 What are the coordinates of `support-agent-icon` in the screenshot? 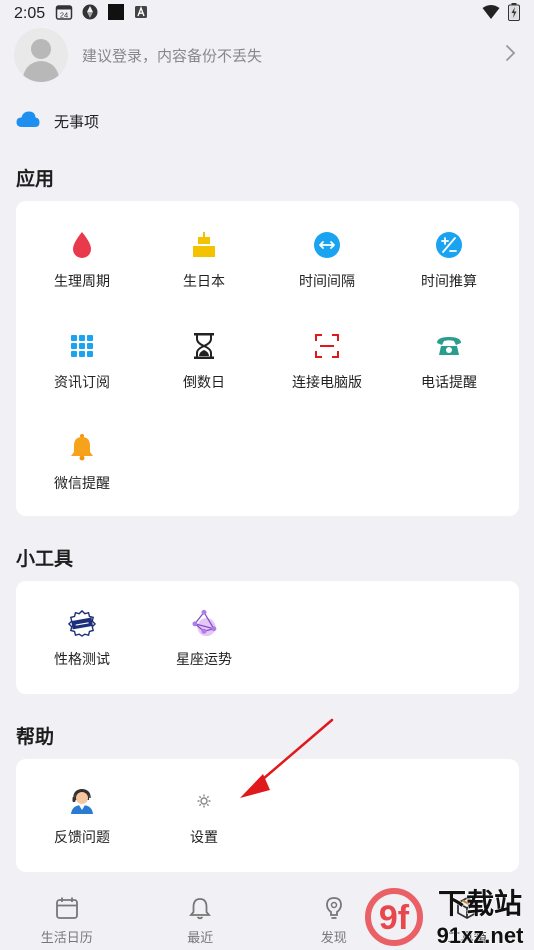 It's located at (82, 801).